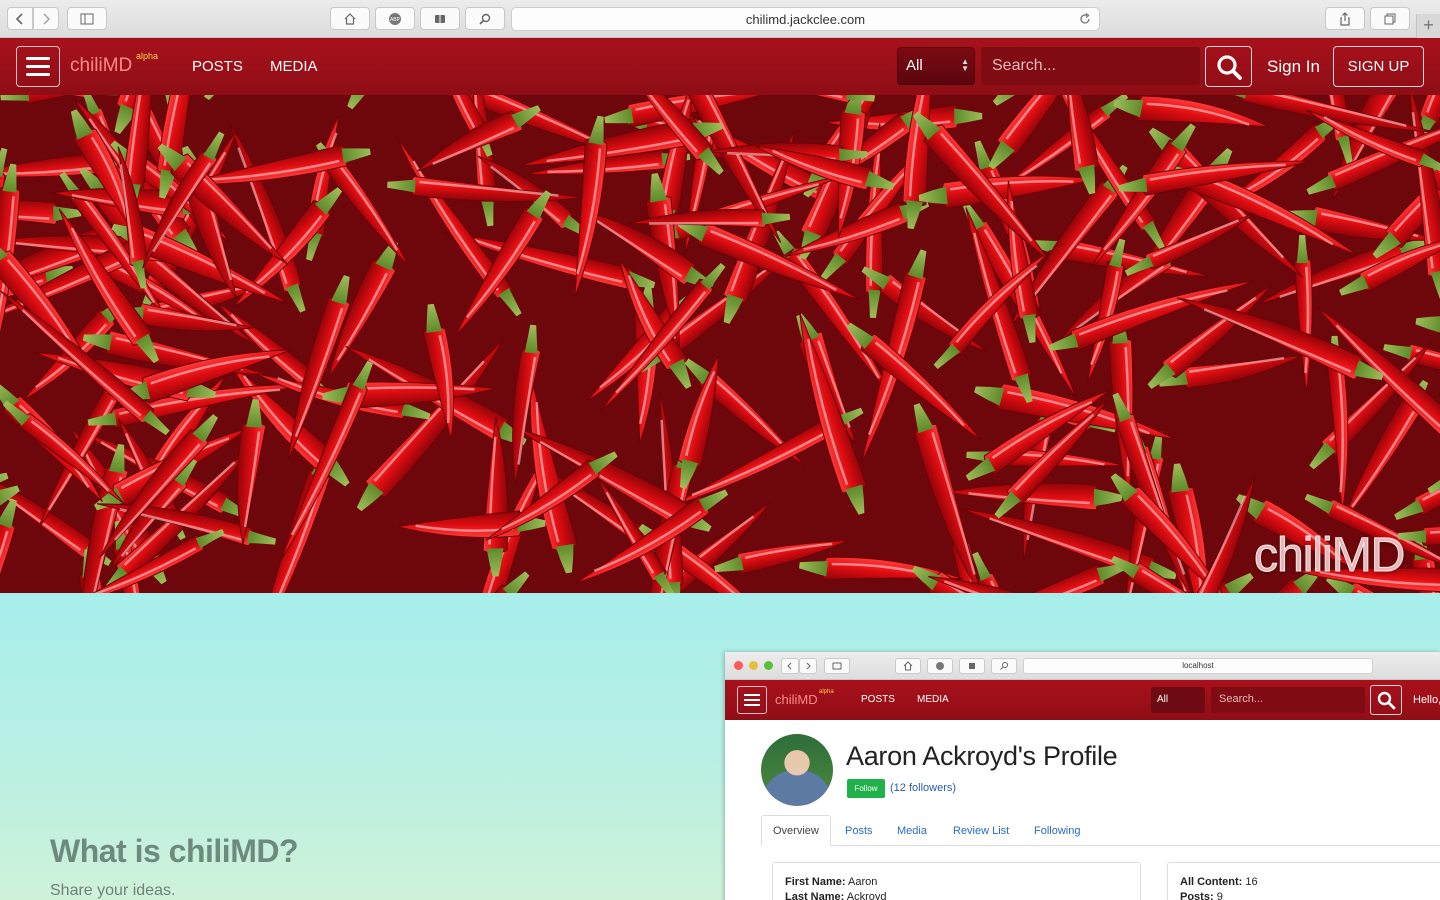 The height and width of the screenshot is (900, 1440). What do you see at coordinates (768, 665) in the screenshot?
I see `zoom-dot-icon` at bounding box center [768, 665].